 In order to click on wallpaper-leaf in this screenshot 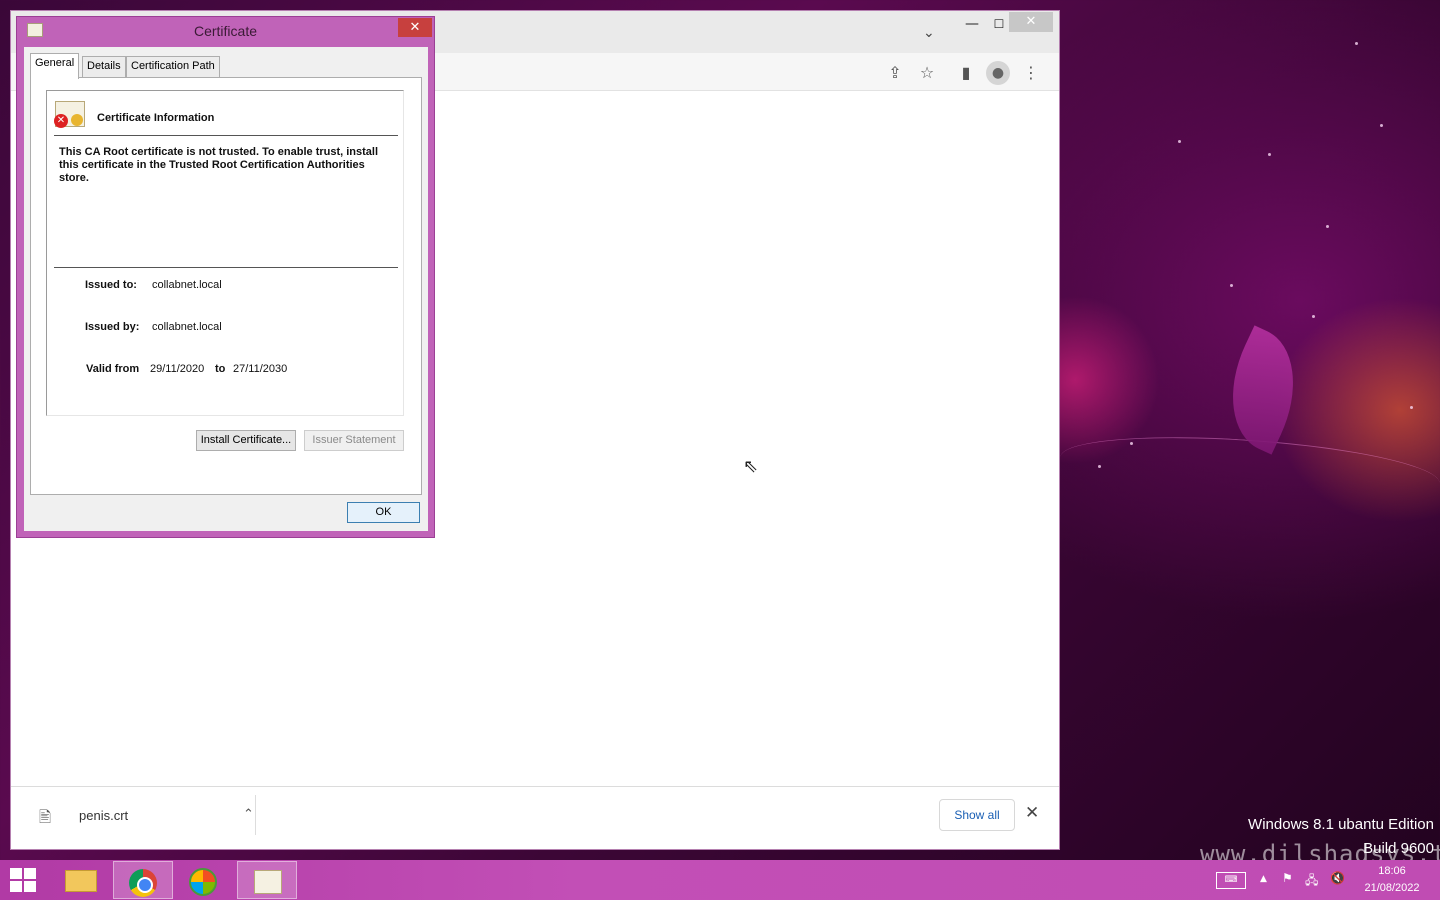, I will do `click(1263, 390)`.